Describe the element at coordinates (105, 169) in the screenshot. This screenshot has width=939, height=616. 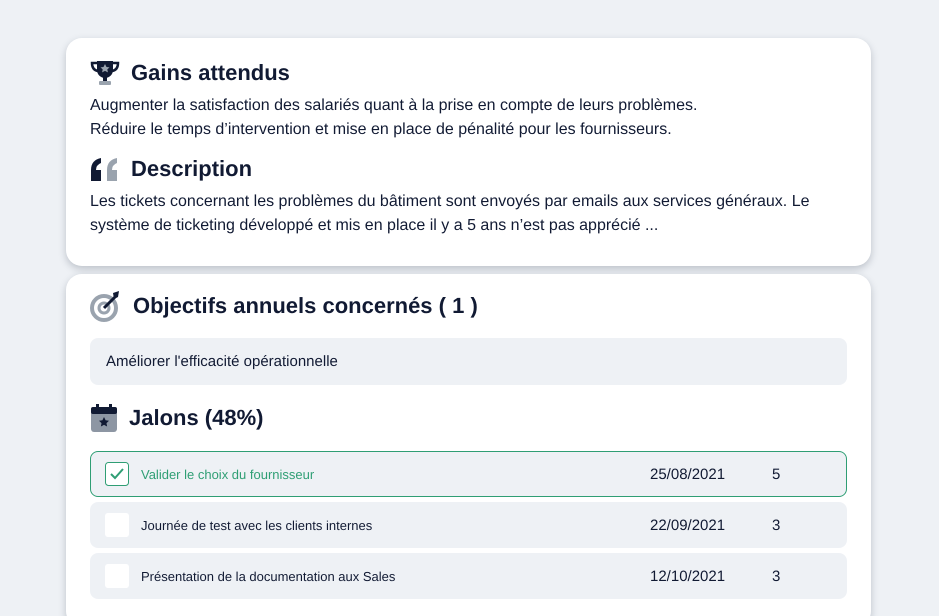
I see `quote-icon` at that location.